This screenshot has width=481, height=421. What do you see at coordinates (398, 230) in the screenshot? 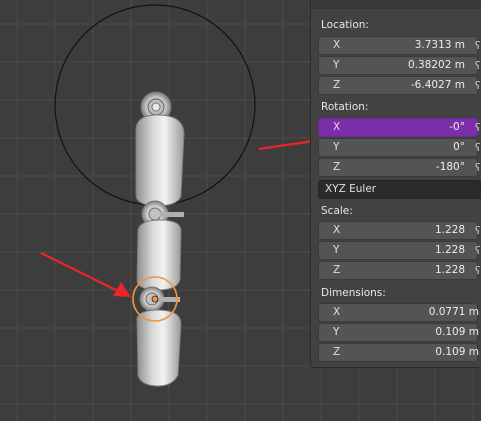
I see `scale-x-field: X 1.228` at bounding box center [398, 230].